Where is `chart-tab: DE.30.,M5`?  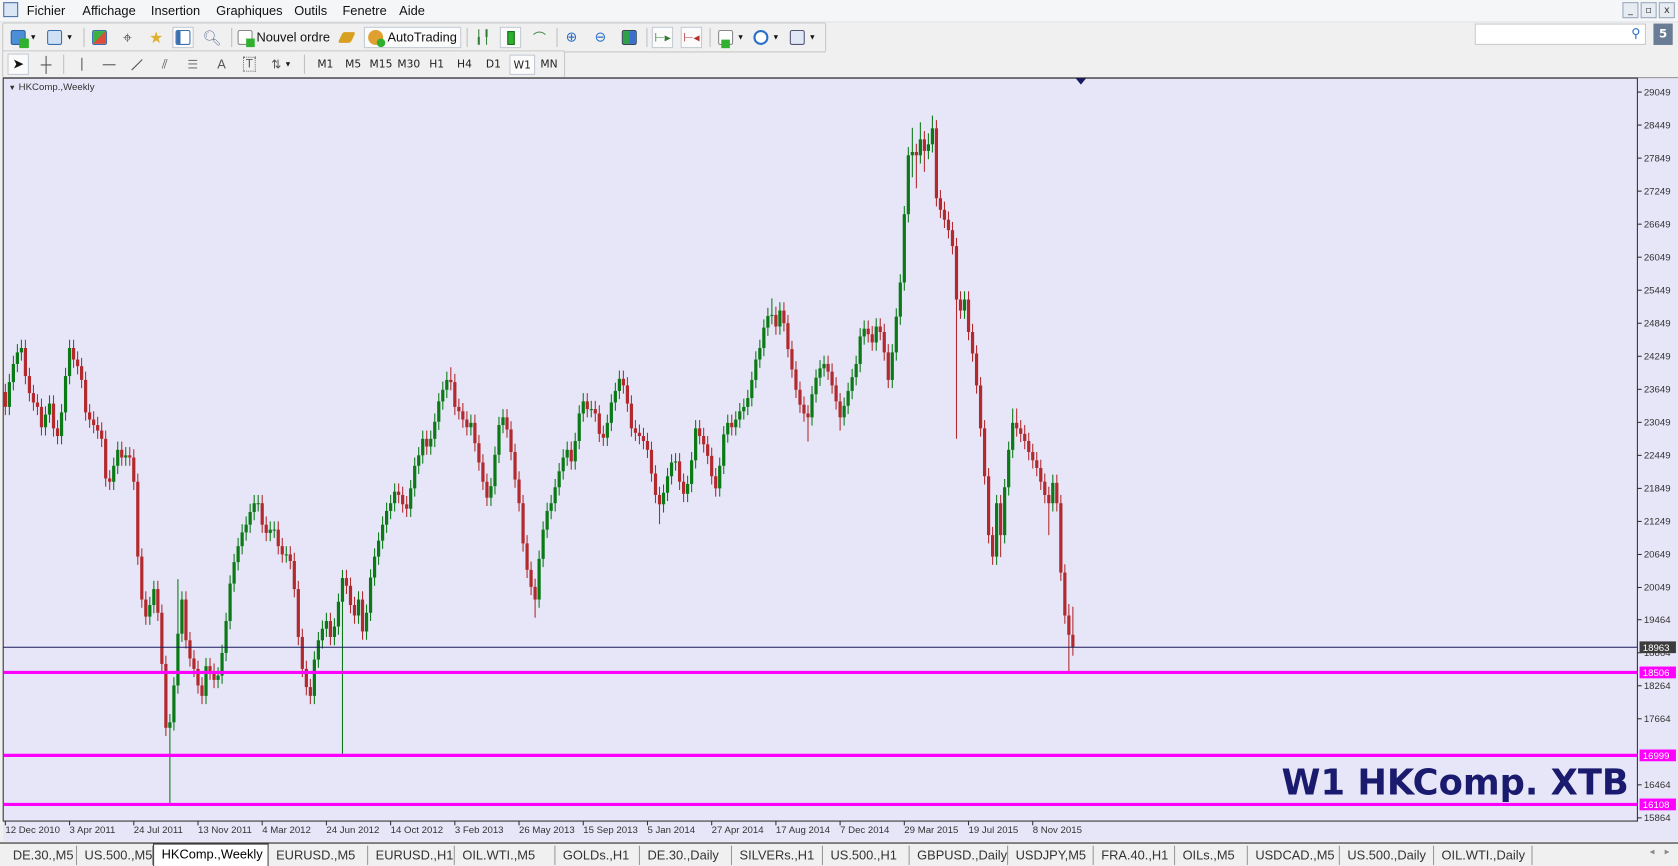 chart-tab: DE.30.,M5 is located at coordinates (41, 855).